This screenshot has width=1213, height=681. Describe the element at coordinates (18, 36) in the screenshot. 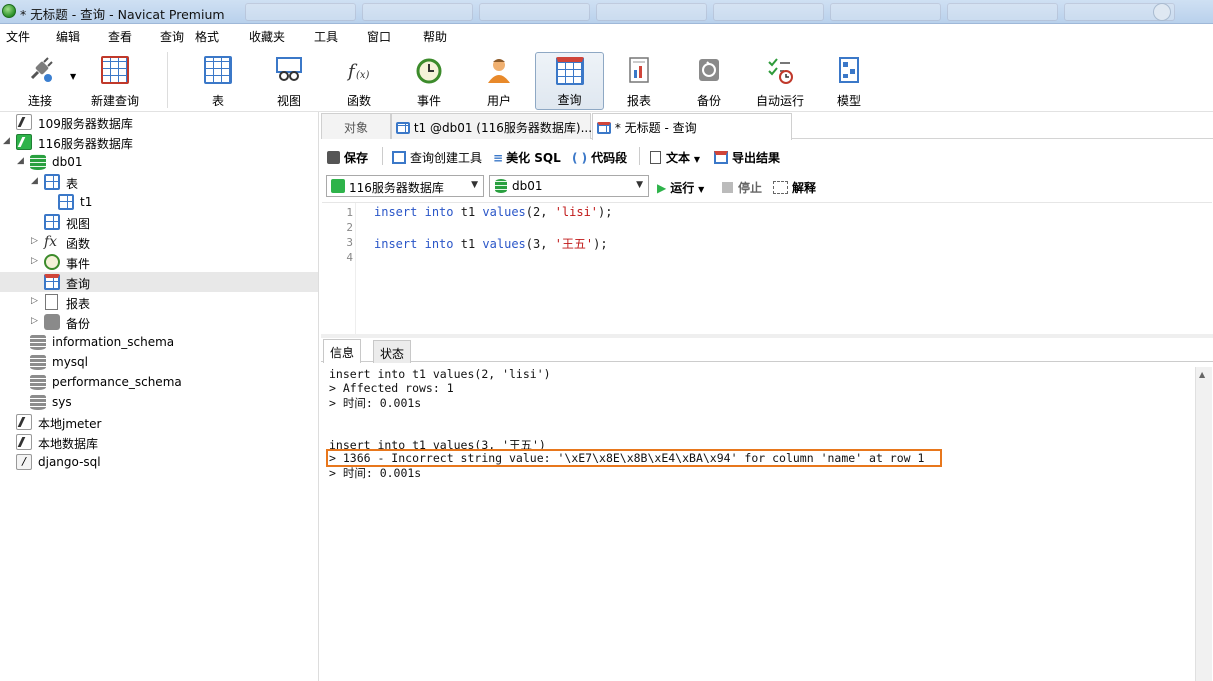

I see `menu-file: 文件` at that location.